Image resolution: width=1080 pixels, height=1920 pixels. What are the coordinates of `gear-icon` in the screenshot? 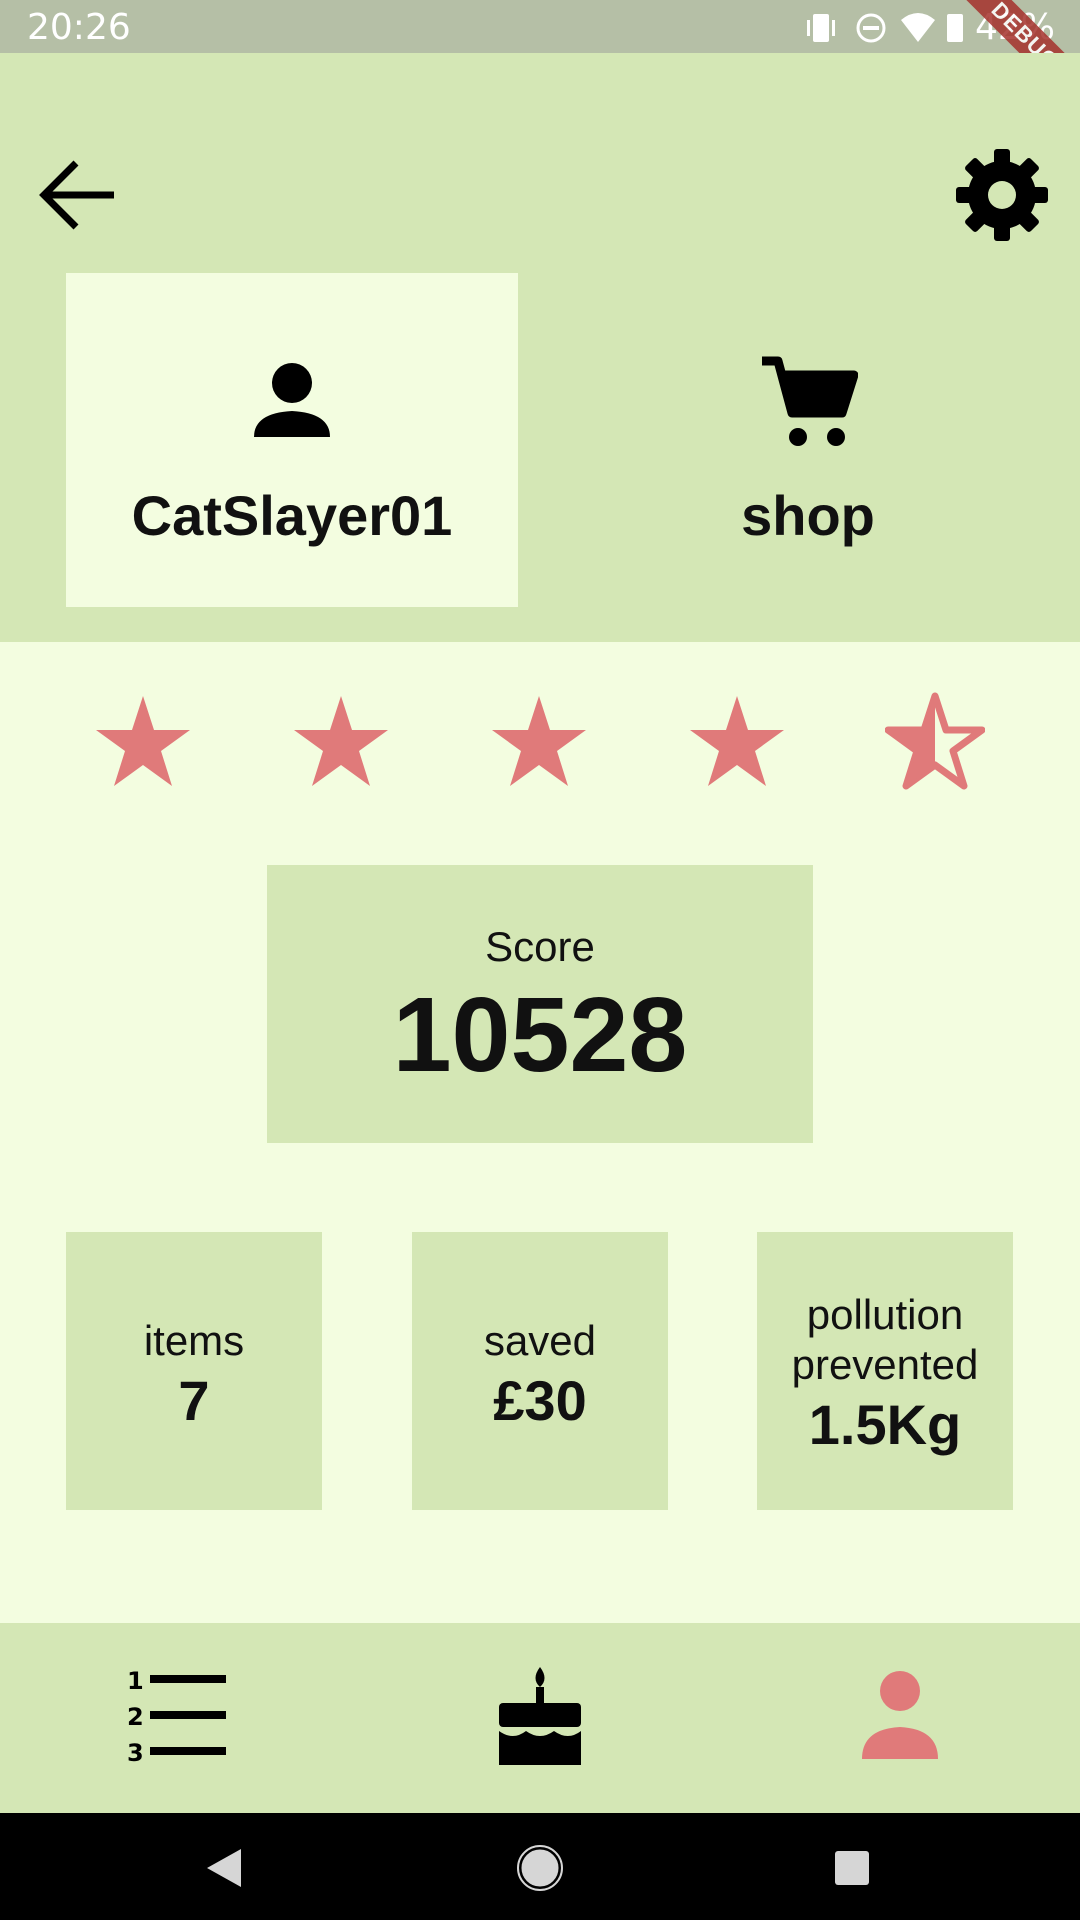 It's located at (1002, 195).